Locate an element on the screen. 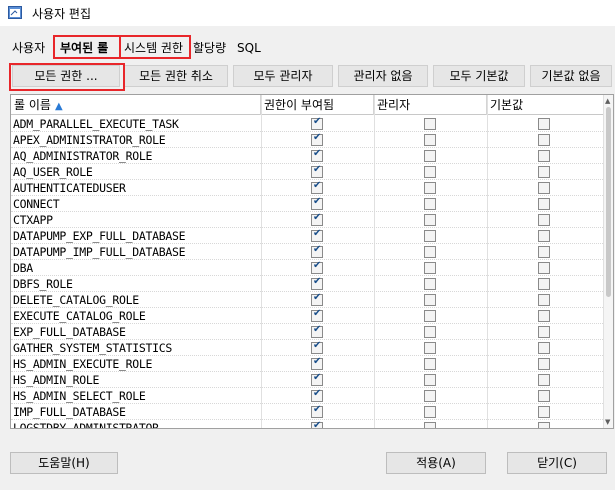 The height and width of the screenshot is (490, 615). table-row: DATAPUMP_IMP_FULL_DATABASE is located at coordinates (308, 252).